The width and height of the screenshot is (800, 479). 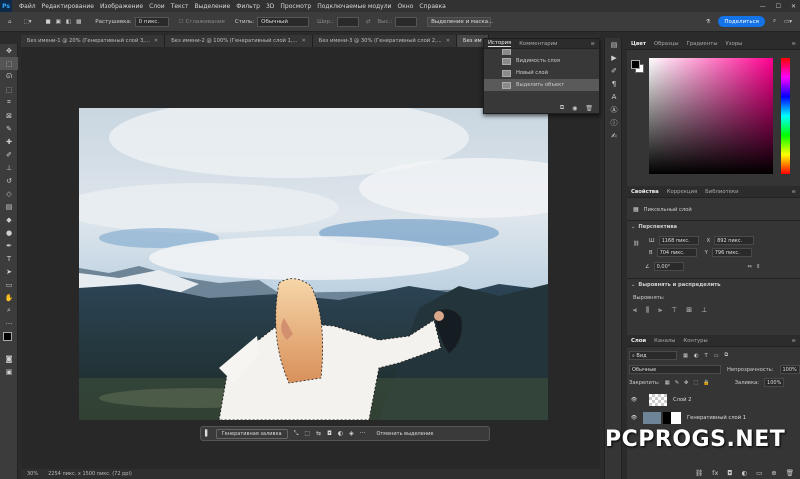 I want to click on tab-swatches: Образцы, so click(x=666, y=44).